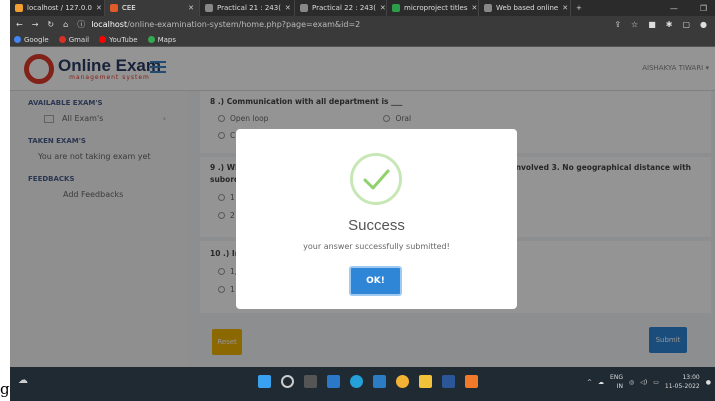 This screenshot has width=715, height=401. Describe the element at coordinates (425, 381) in the screenshot. I see `file-explorer-icon` at that location.